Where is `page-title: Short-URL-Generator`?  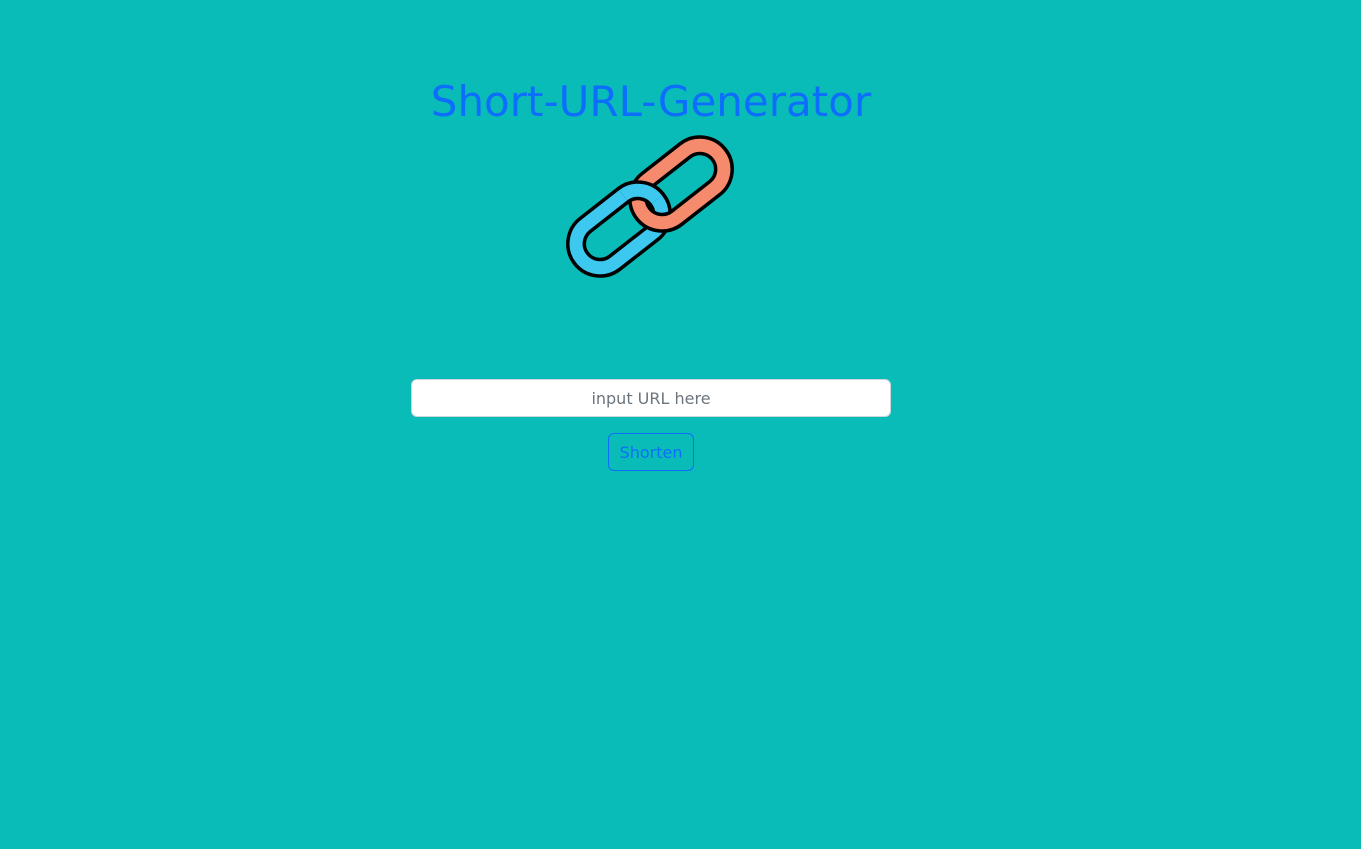
page-title: Short-URL-Generator is located at coordinates (651, 101).